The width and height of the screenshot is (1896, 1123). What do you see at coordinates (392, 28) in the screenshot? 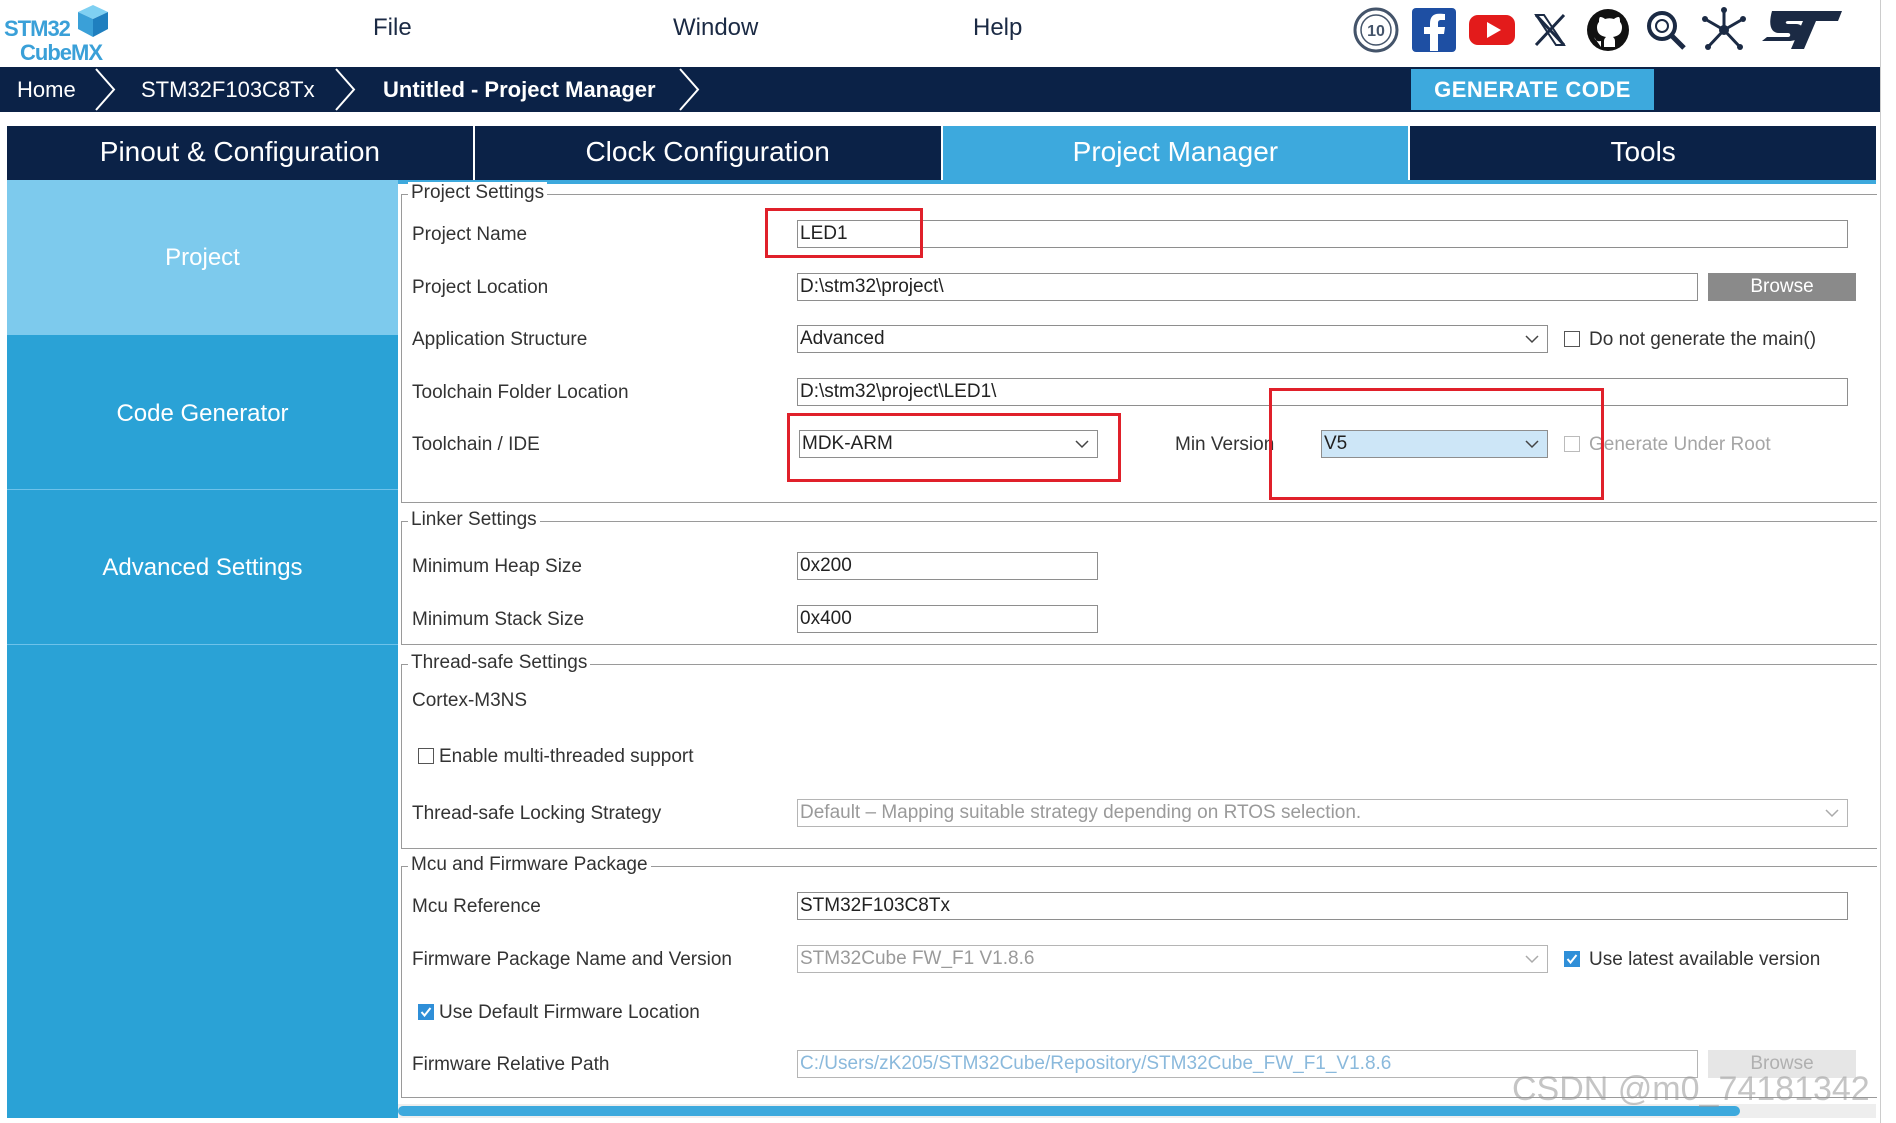
I see `menu-file: File` at bounding box center [392, 28].